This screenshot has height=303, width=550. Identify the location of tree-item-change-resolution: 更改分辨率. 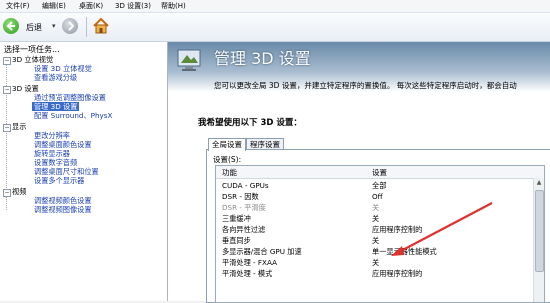
(52, 135).